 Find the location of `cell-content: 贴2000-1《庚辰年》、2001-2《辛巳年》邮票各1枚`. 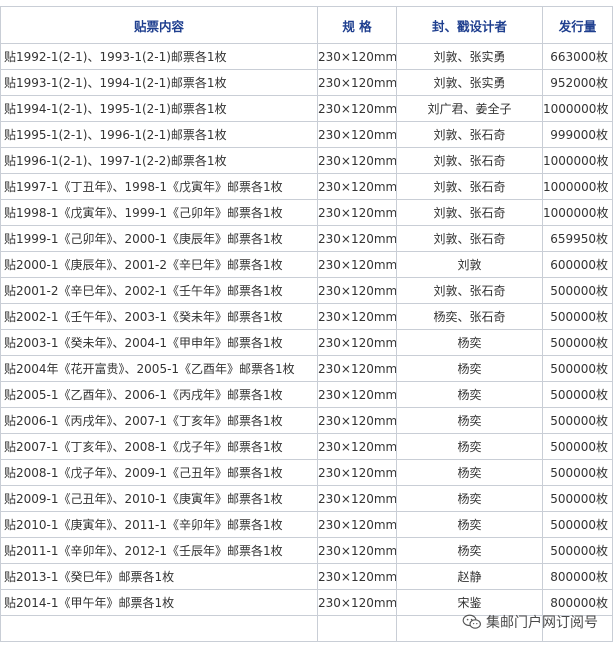

cell-content: 贴2000-1《庚辰年》、2001-2《辛巳年》邮票各1枚 is located at coordinates (159, 264).